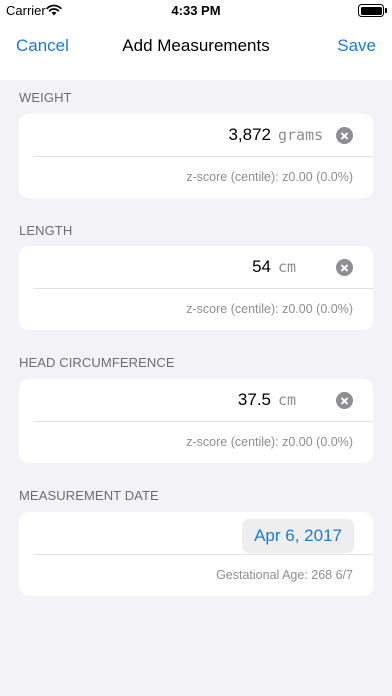 Image resolution: width=392 pixels, height=696 pixels. I want to click on measurement-date-section-label: MEASUREMENT DATE, so click(89, 495).